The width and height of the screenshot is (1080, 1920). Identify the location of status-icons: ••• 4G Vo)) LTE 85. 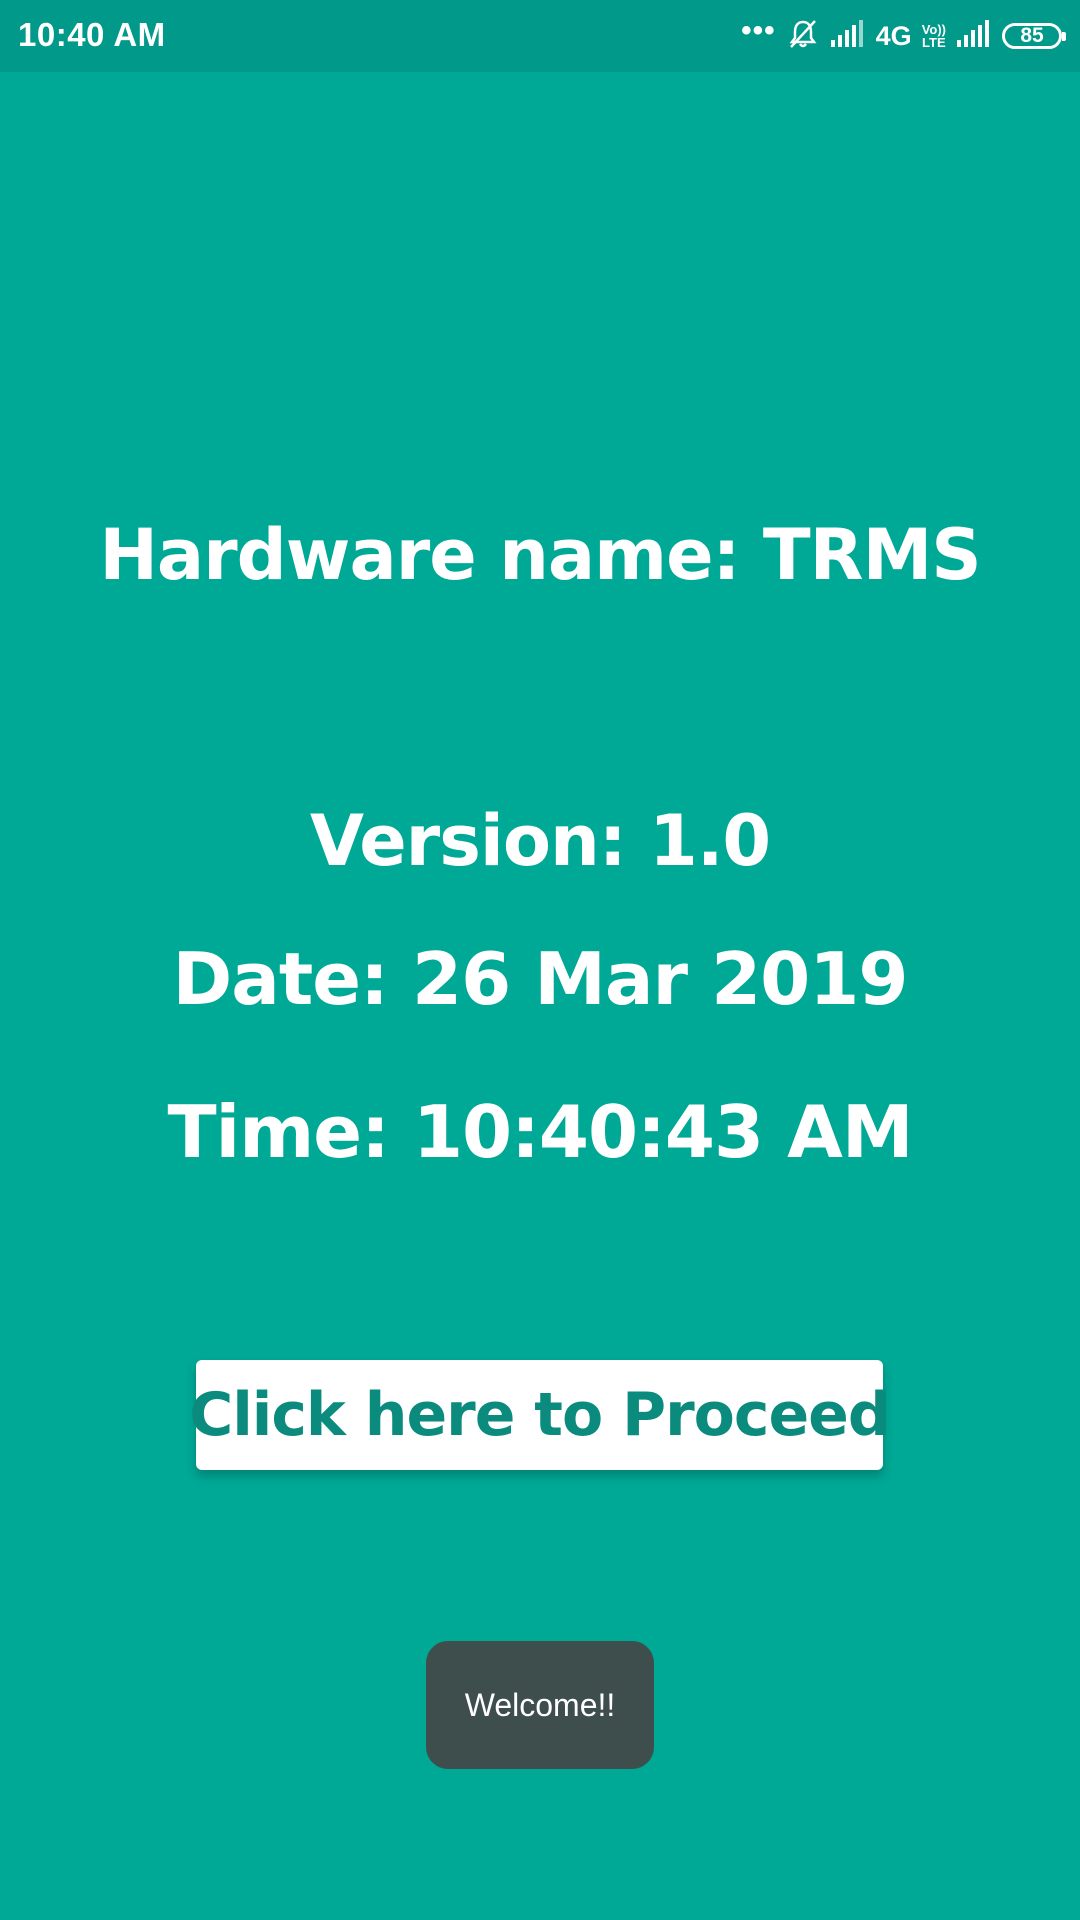
(903, 35).